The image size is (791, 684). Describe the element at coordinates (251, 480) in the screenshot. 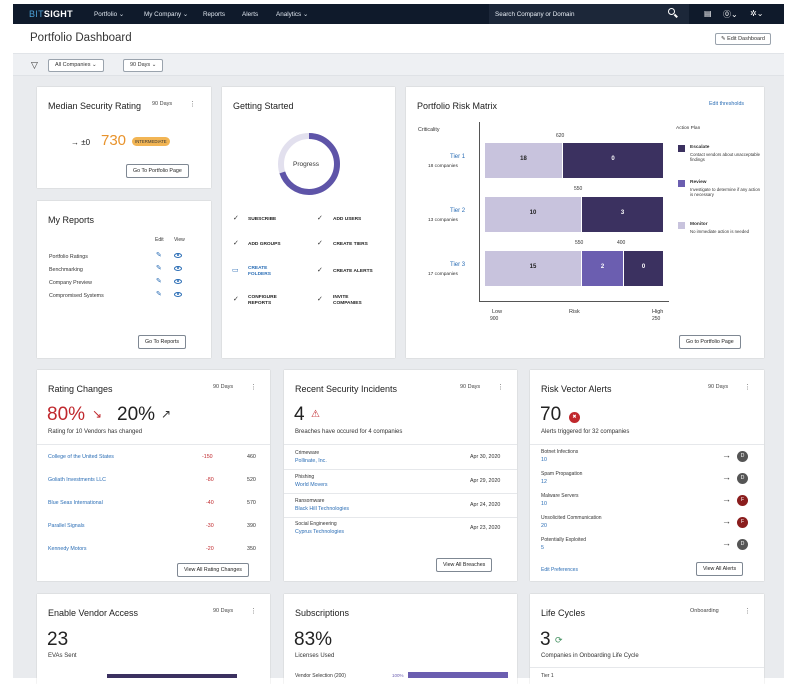

I see `rating-value: 520` at that location.